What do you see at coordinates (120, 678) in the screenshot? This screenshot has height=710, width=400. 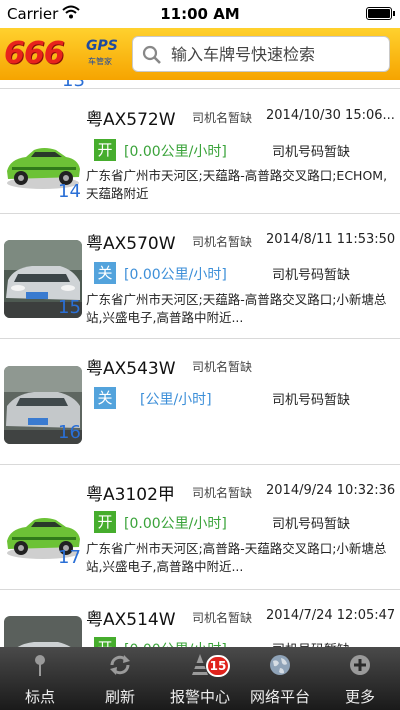 I see `tab-refresh: 刷新` at bounding box center [120, 678].